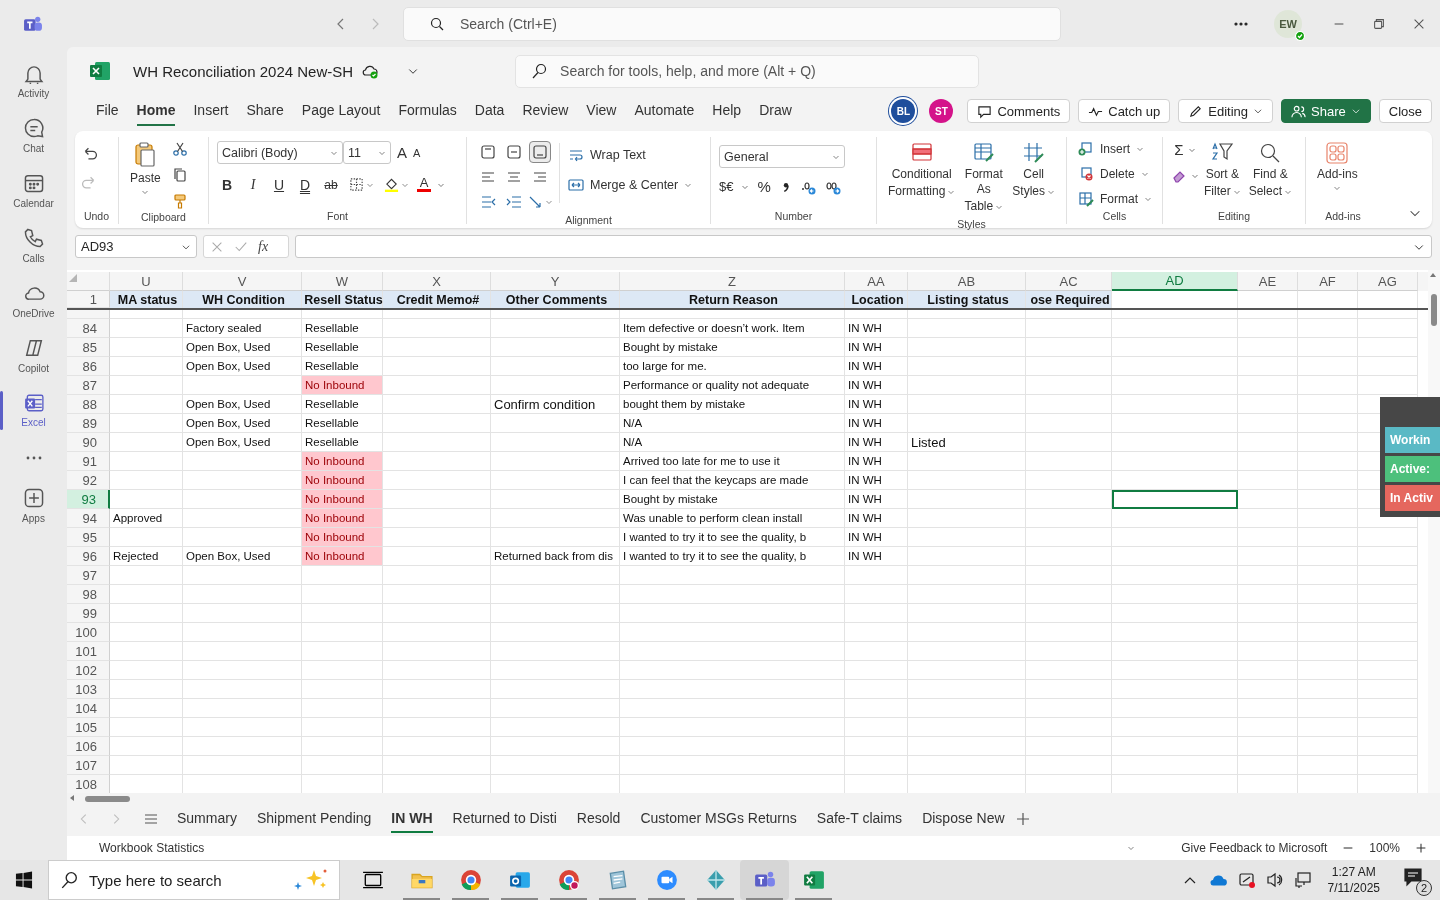 The image size is (1440, 900). What do you see at coordinates (1421, 848) in the screenshot?
I see `zoom-in-icon` at bounding box center [1421, 848].